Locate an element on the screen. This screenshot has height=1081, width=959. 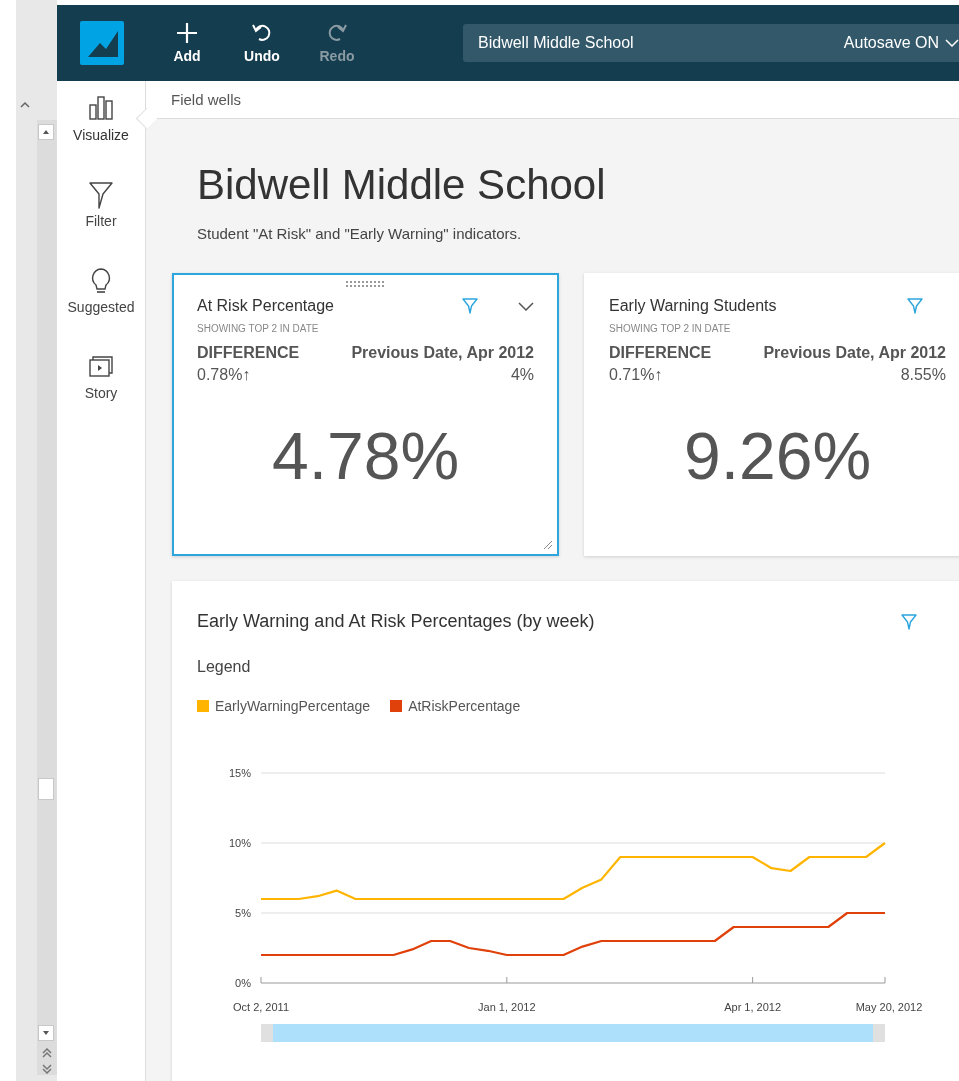
y-tick-label: 5% is located at coordinates (243, 913).